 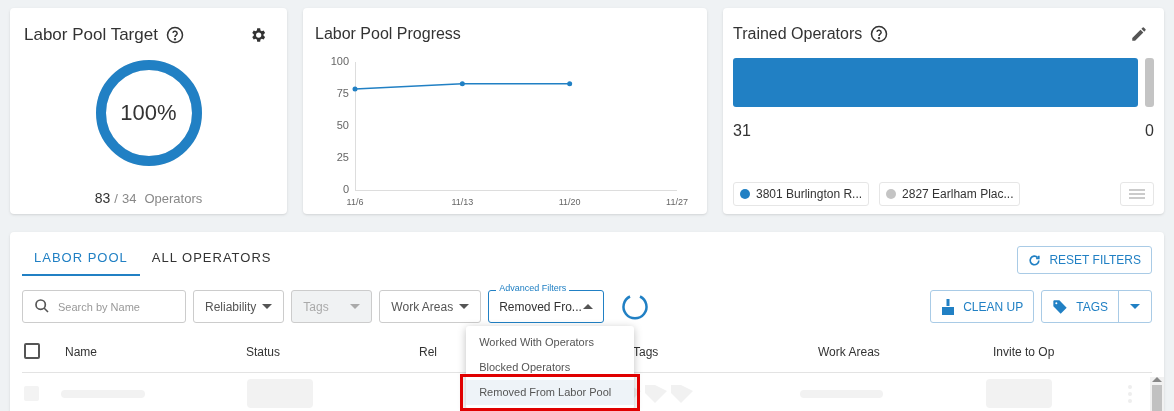 What do you see at coordinates (798, 34) in the screenshot?
I see `card-title: Trained Operators` at bounding box center [798, 34].